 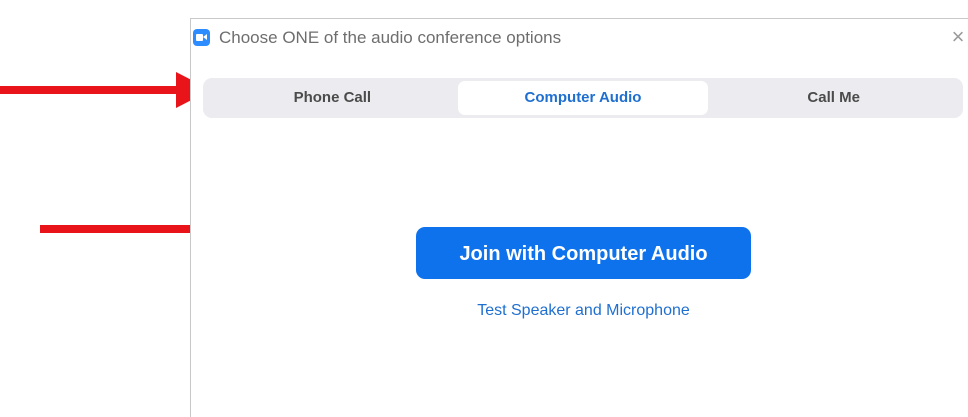 I want to click on tab-phone-call: Phone Call, so click(x=332, y=98).